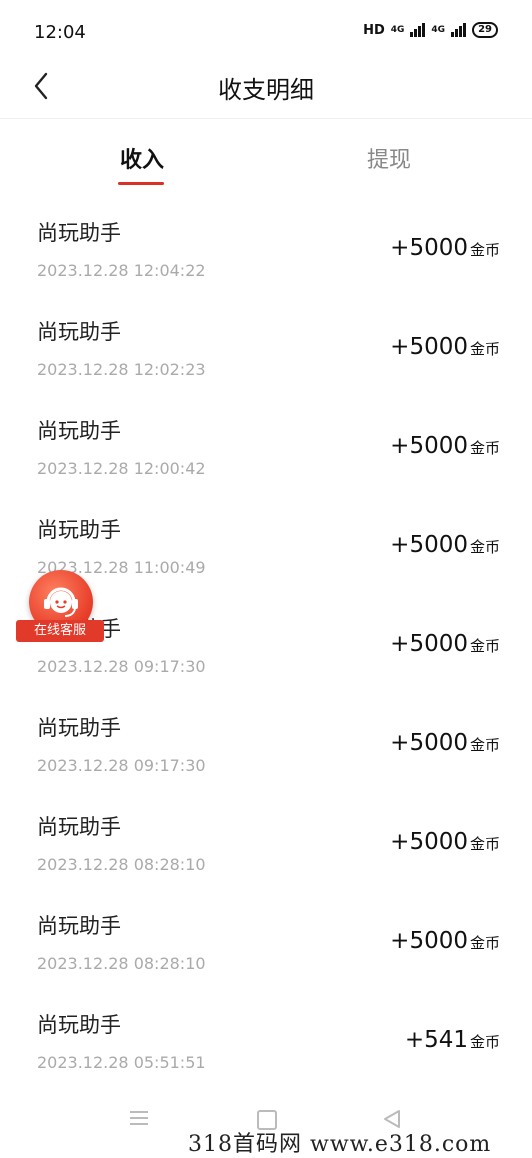 The height and width of the screenshot is (1158, 532). What do you see at coordinates (397, 30) in the screenshot?
I see `signal-1-label: 4G` at bounding box center [397, 30].